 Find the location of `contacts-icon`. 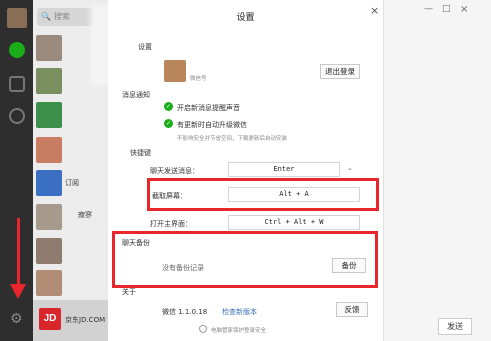

contacts-icon is located at coordinates (17, 84).